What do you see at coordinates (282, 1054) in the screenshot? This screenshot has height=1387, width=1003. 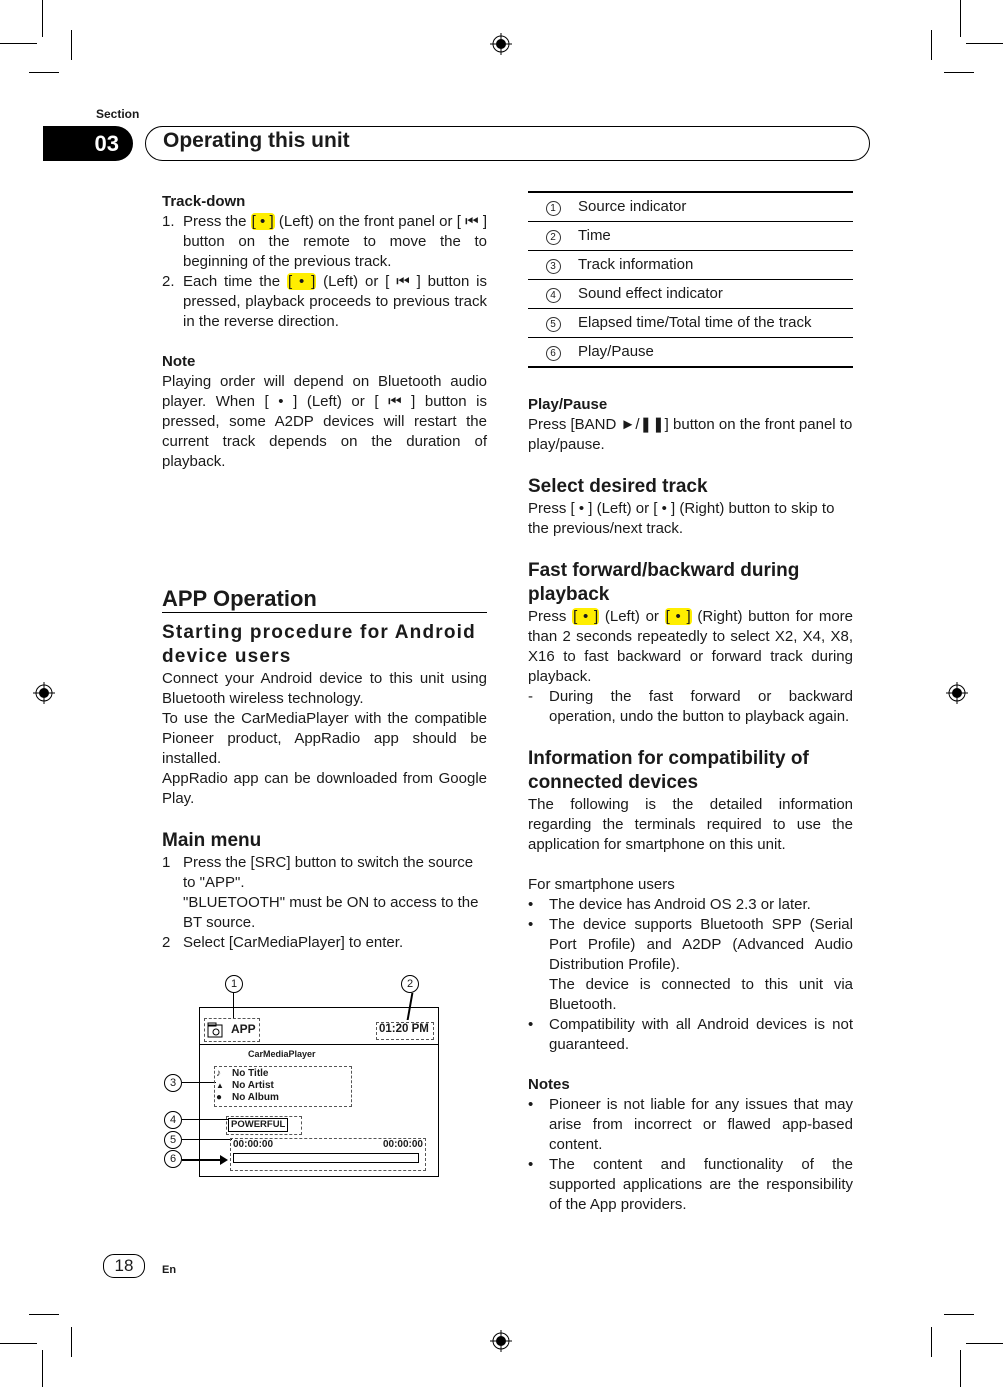 I see `app-name: CarMediaPlayer` at bounding box center [282, 1054].